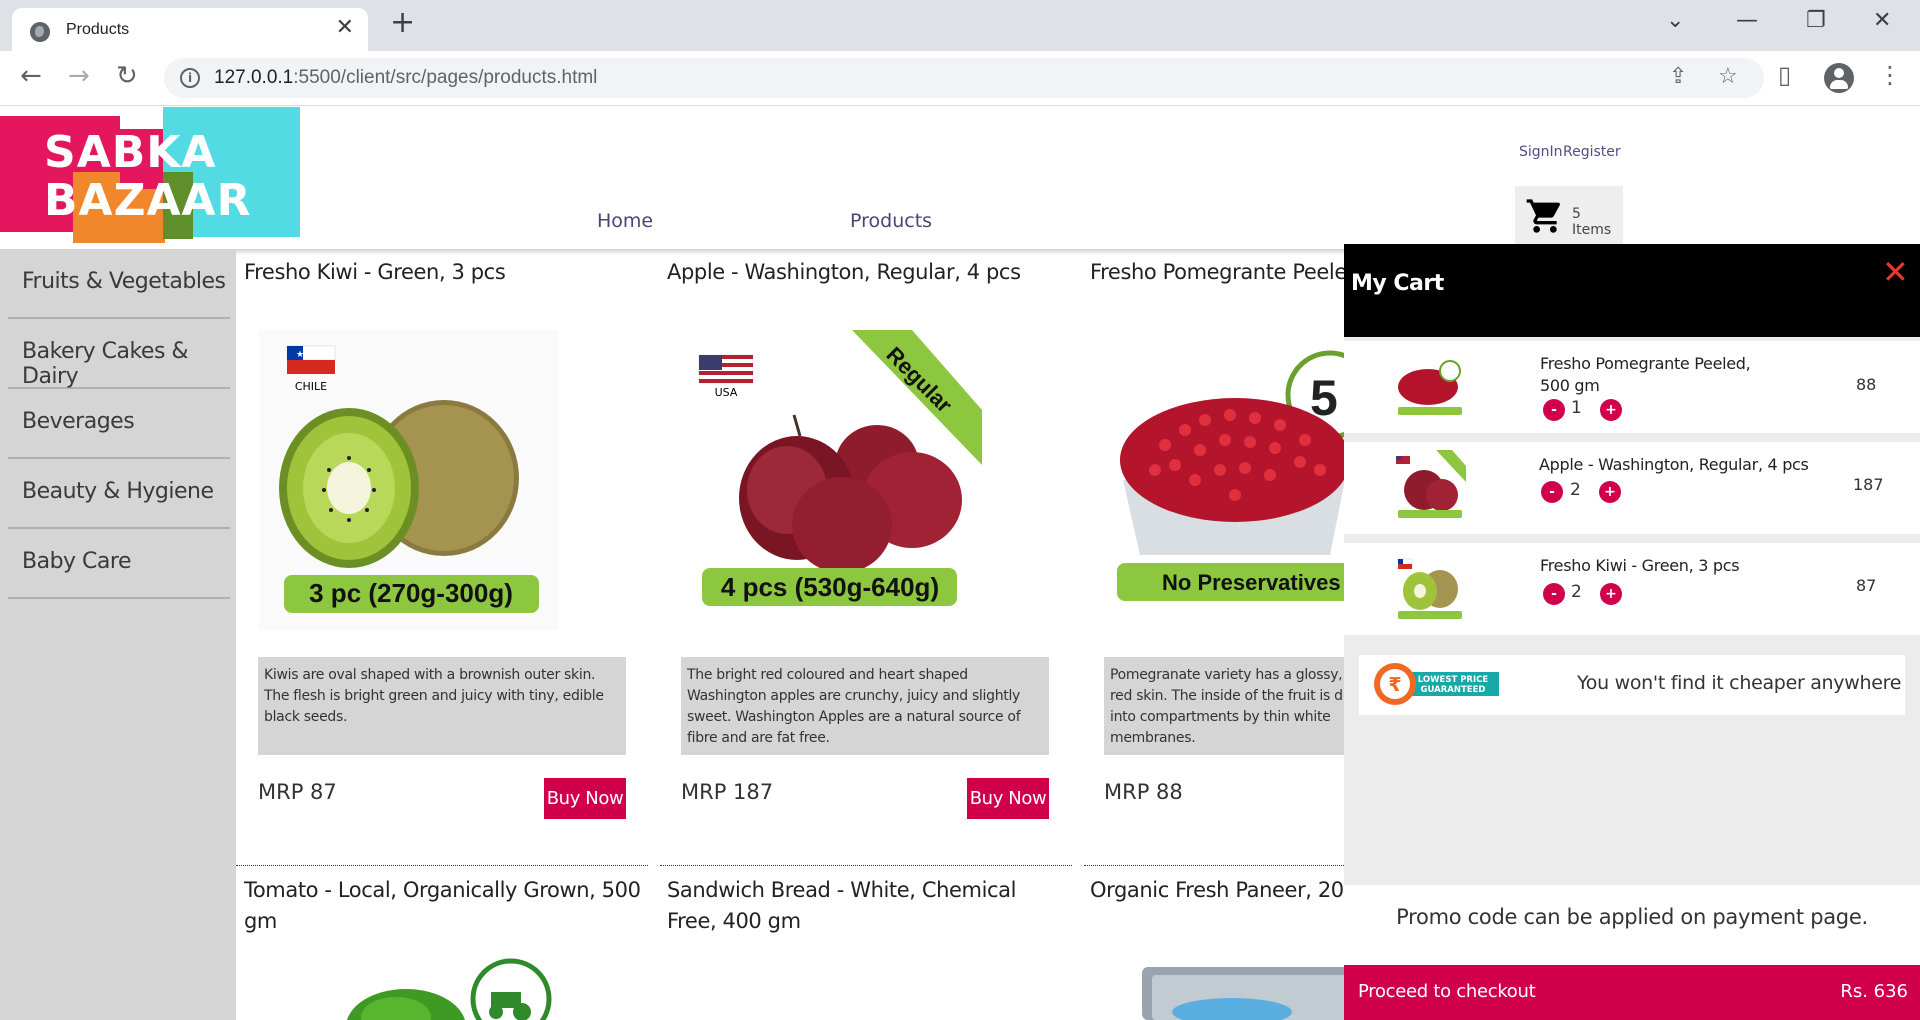  What do you see at coordinates (127, 76) in the screenshot?
I see `reload-icon: ↻` at bounding box center [127, 76].